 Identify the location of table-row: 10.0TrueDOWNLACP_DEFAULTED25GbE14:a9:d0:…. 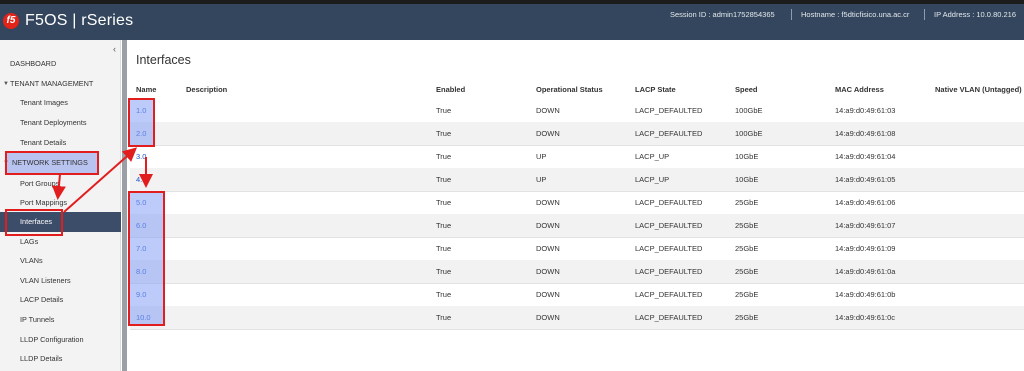
(577, 317).